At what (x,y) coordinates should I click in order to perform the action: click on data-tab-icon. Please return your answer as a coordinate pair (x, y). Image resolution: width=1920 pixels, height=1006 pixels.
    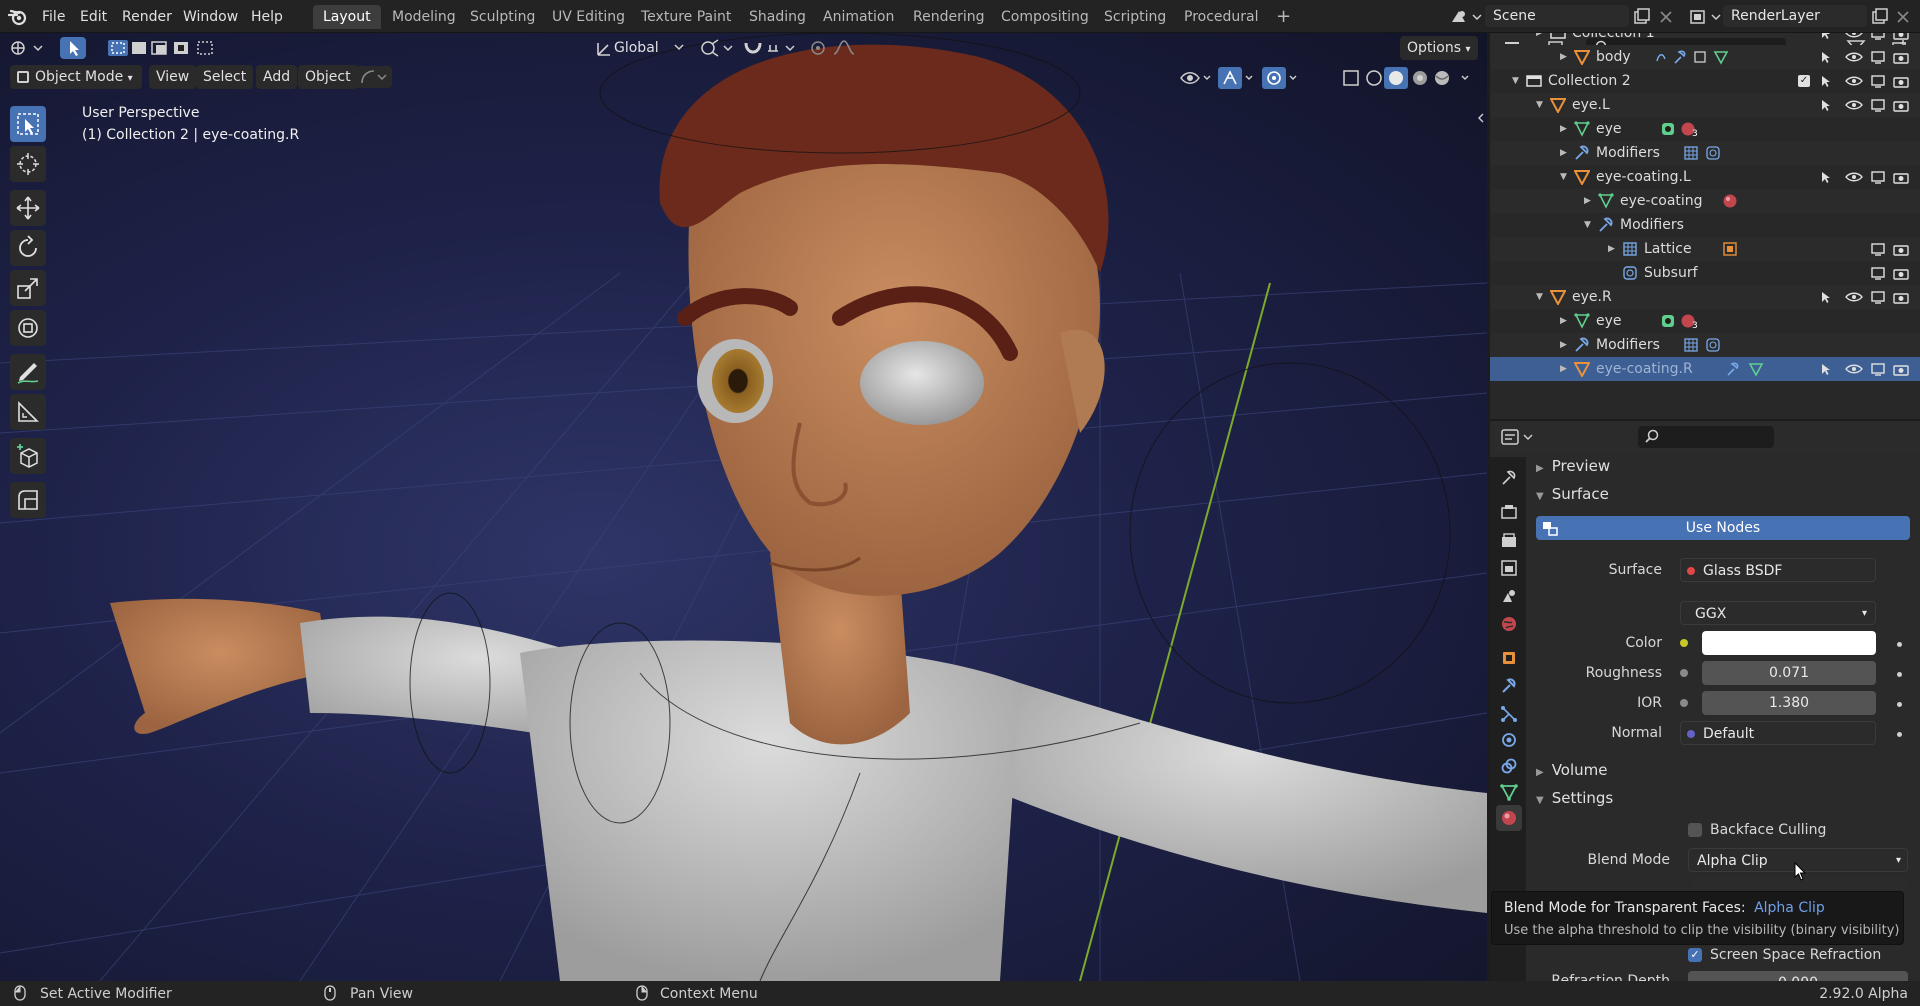
    Looking at the image, I should click on (1509, 792).